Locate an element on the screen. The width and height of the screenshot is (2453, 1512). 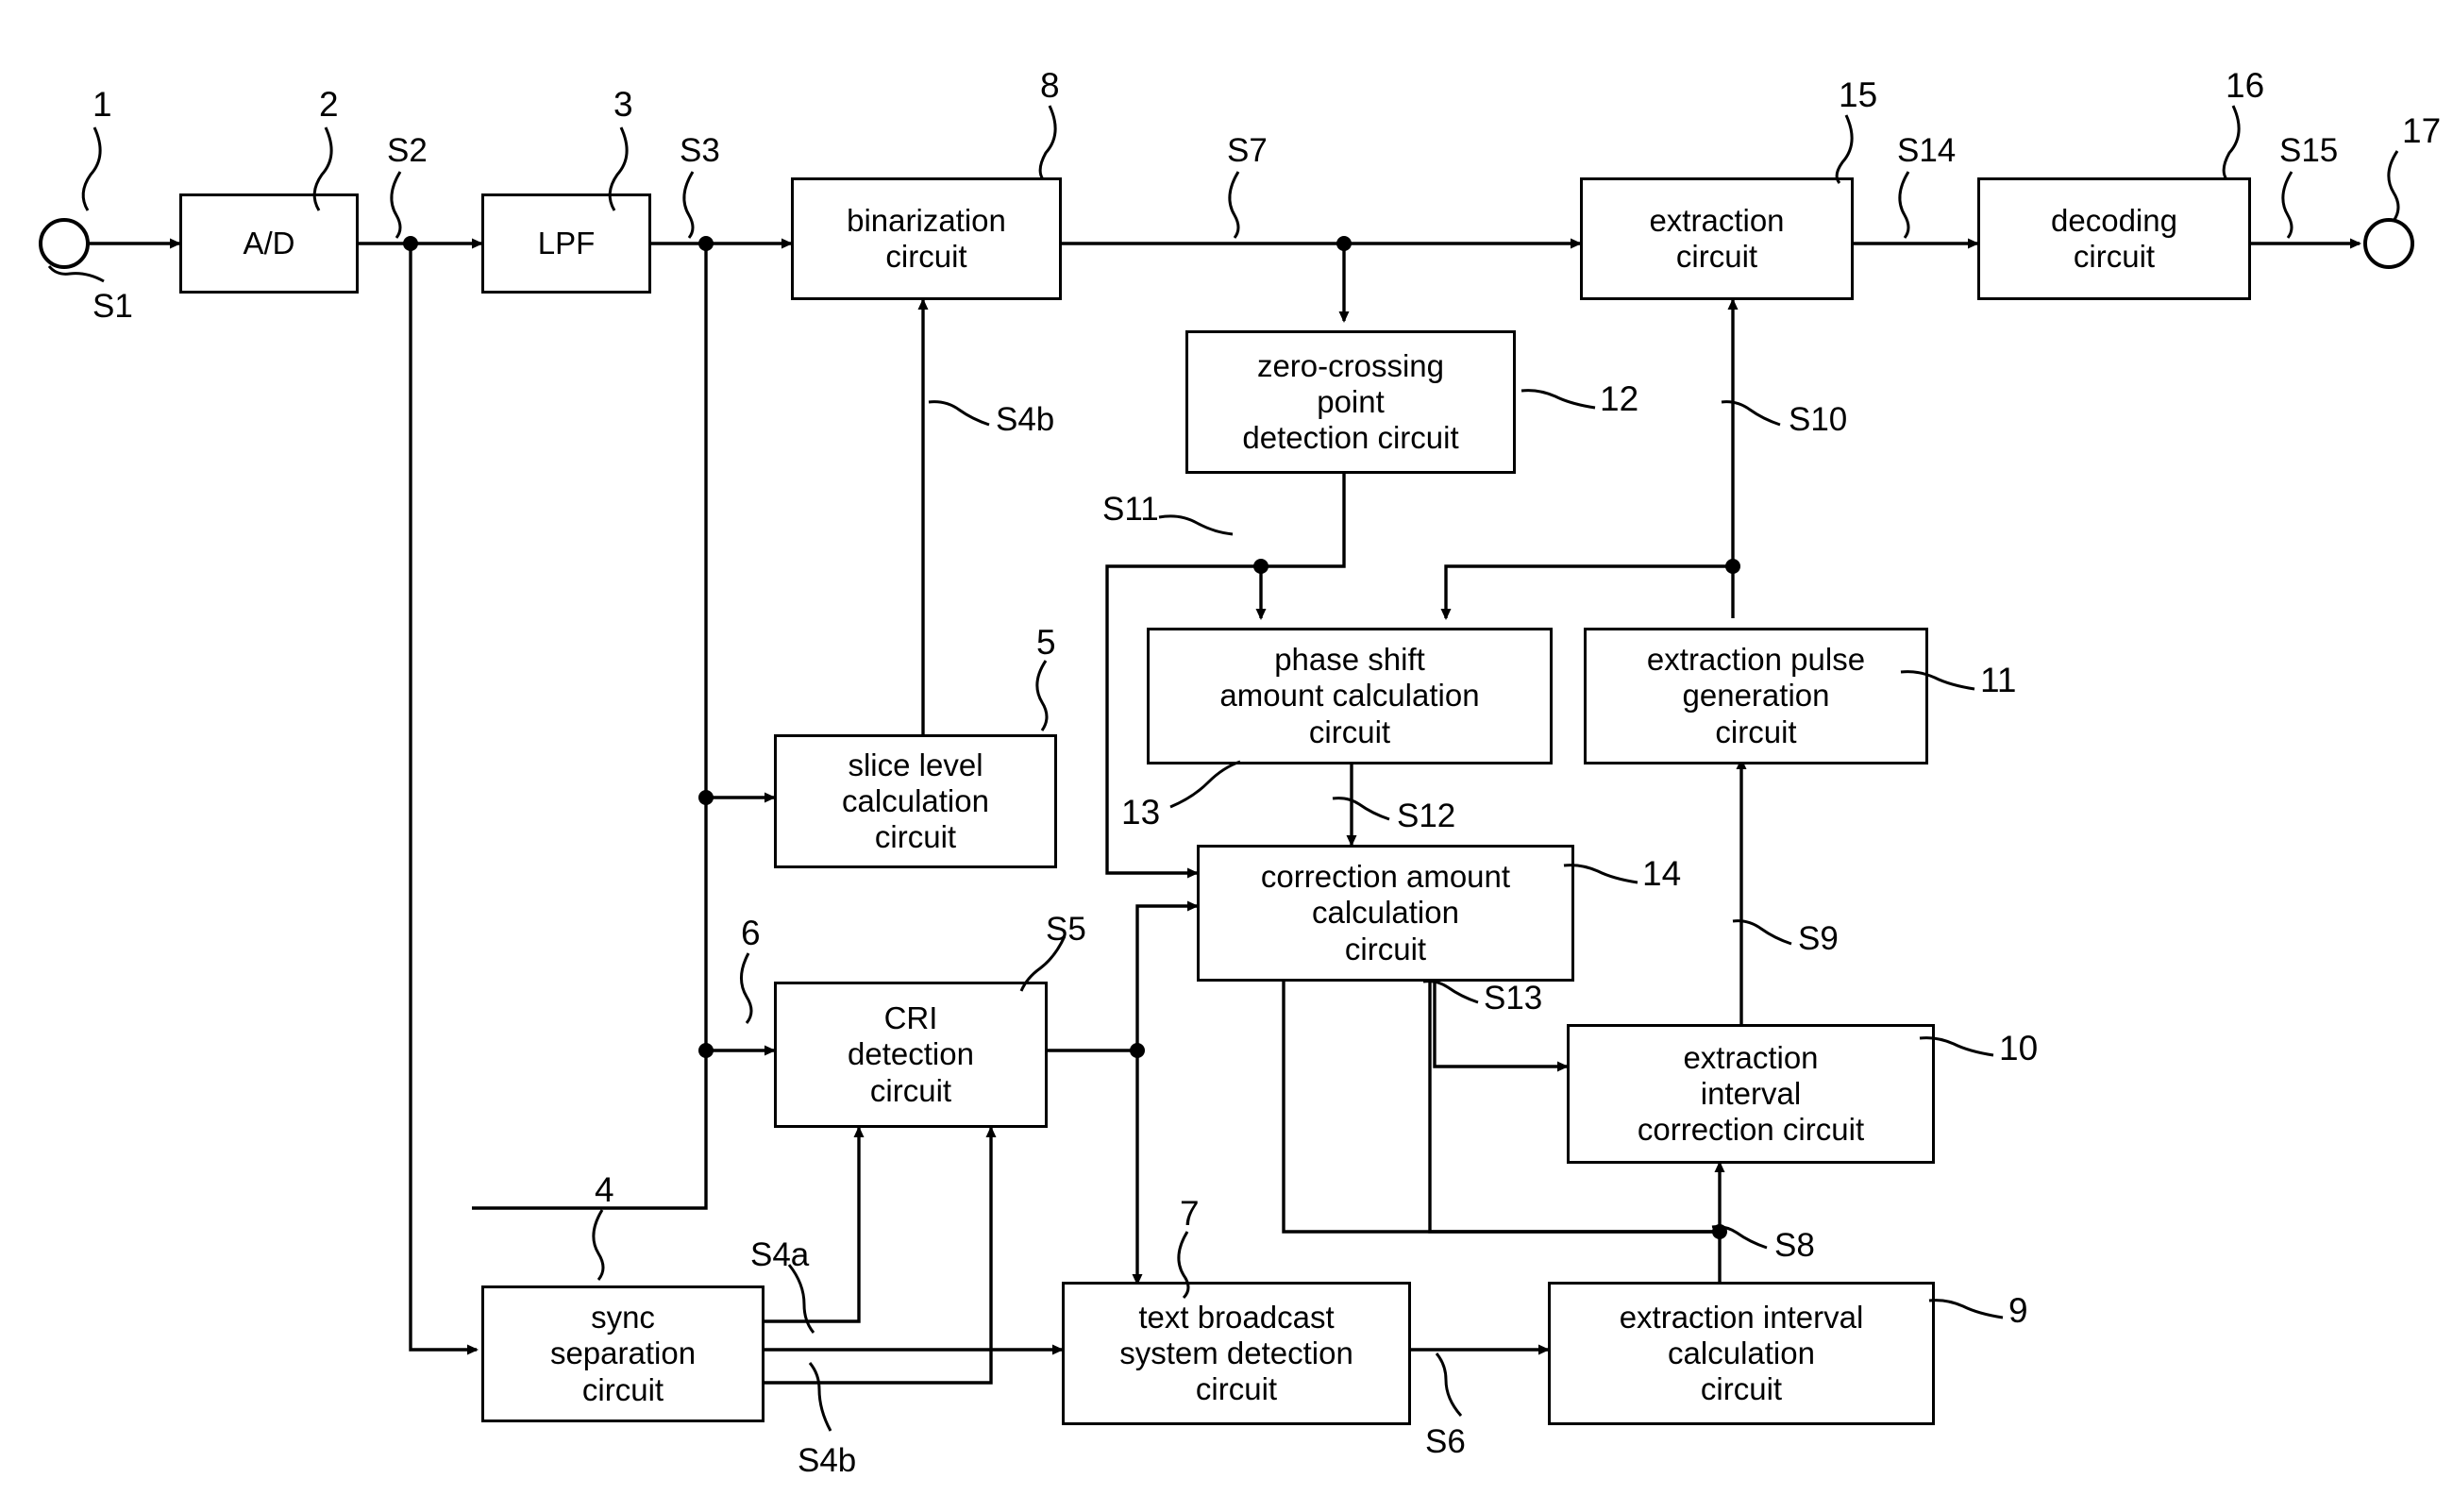
signal-label-s4a: S4a is located at coordinates (780, 1254).